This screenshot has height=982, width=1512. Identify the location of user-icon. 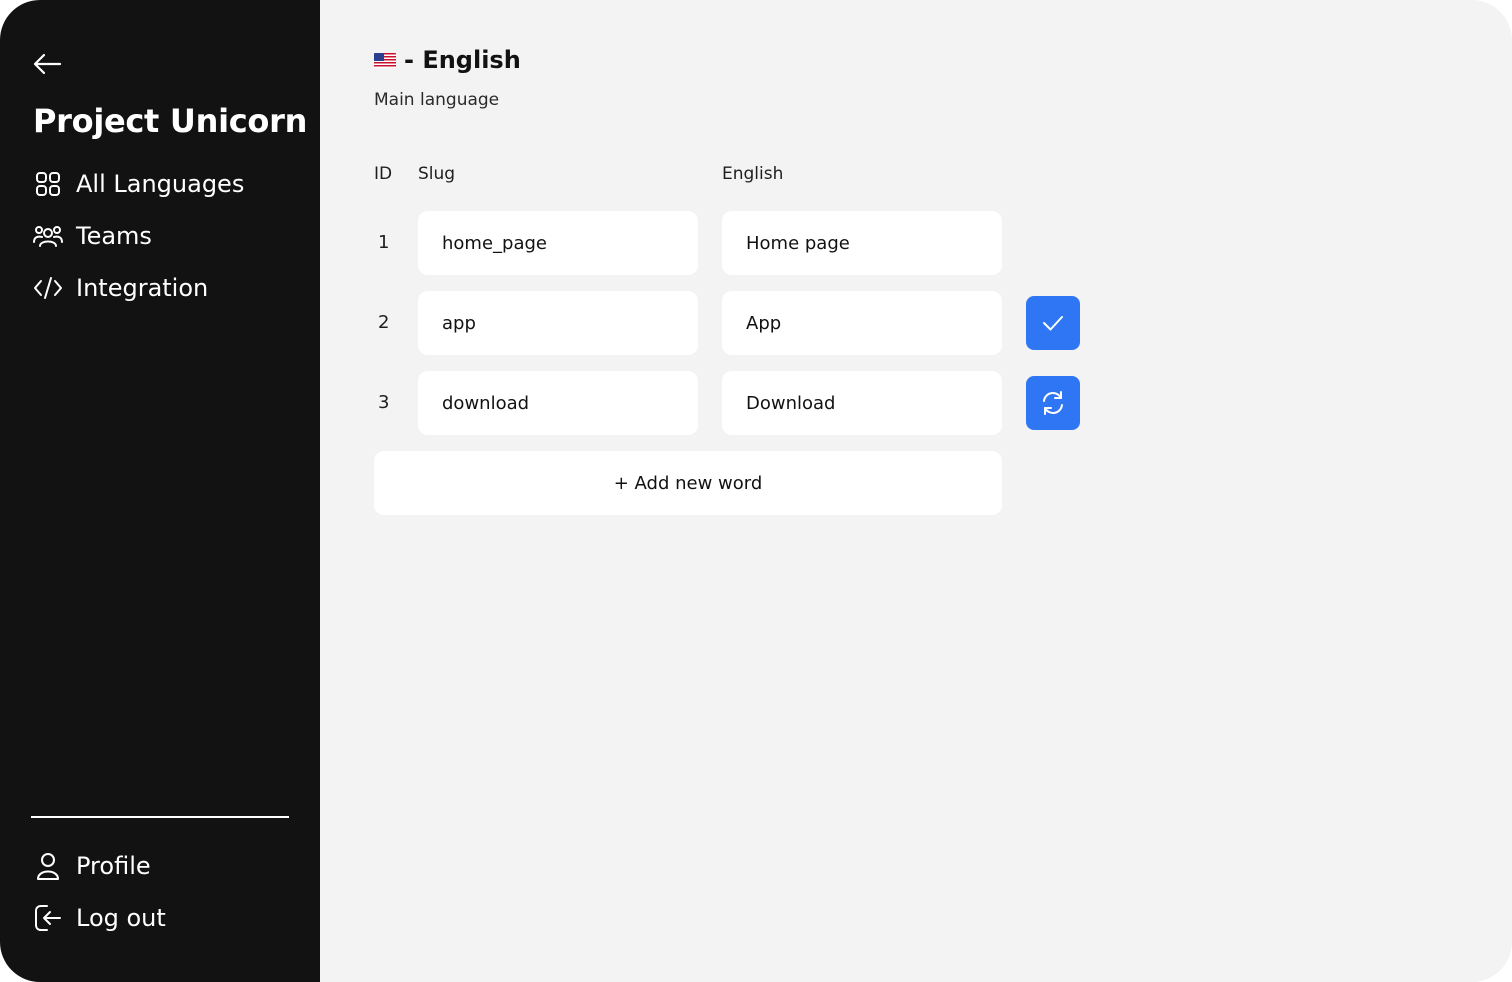
(48, 866).